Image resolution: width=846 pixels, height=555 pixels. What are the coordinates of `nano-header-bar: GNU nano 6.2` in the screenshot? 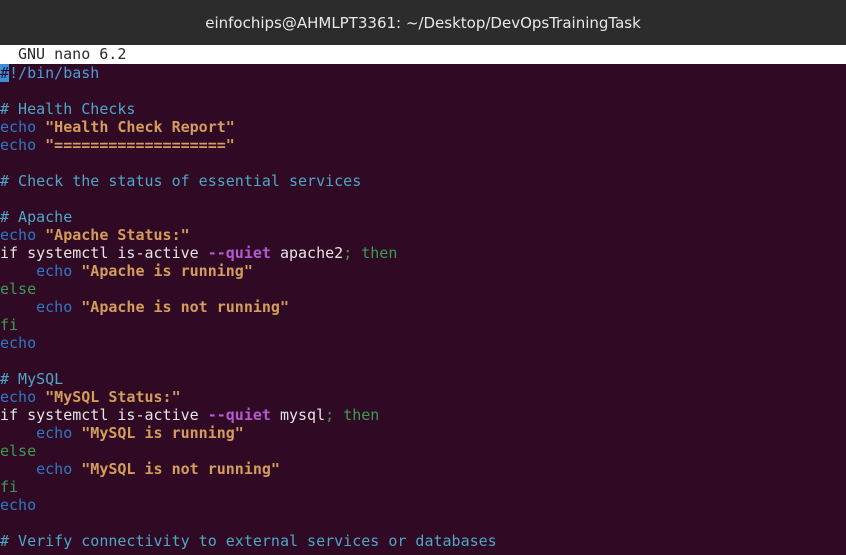 It's located at (423, 54).